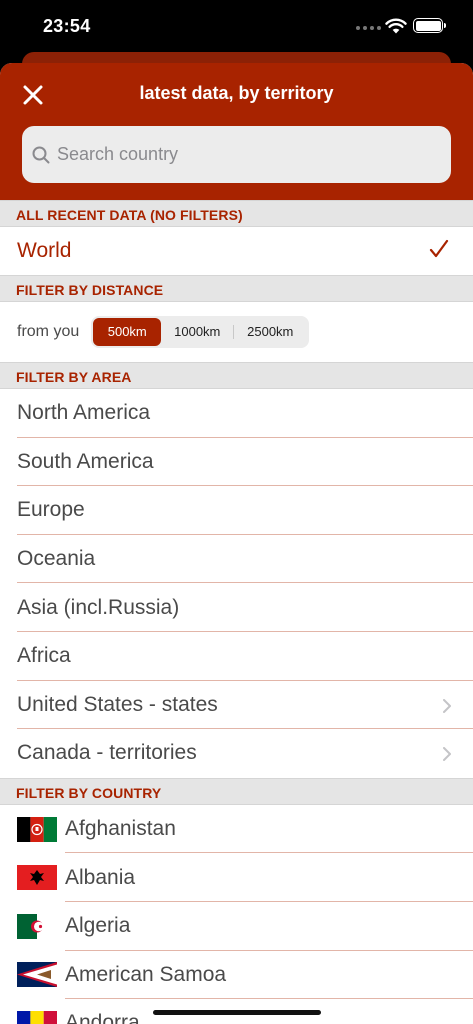 The width and height of the screenshot is (473, 1024). Describe the element at coordinates (37, 878) in the screenshot. I see `albania-flag-icon` at that location.